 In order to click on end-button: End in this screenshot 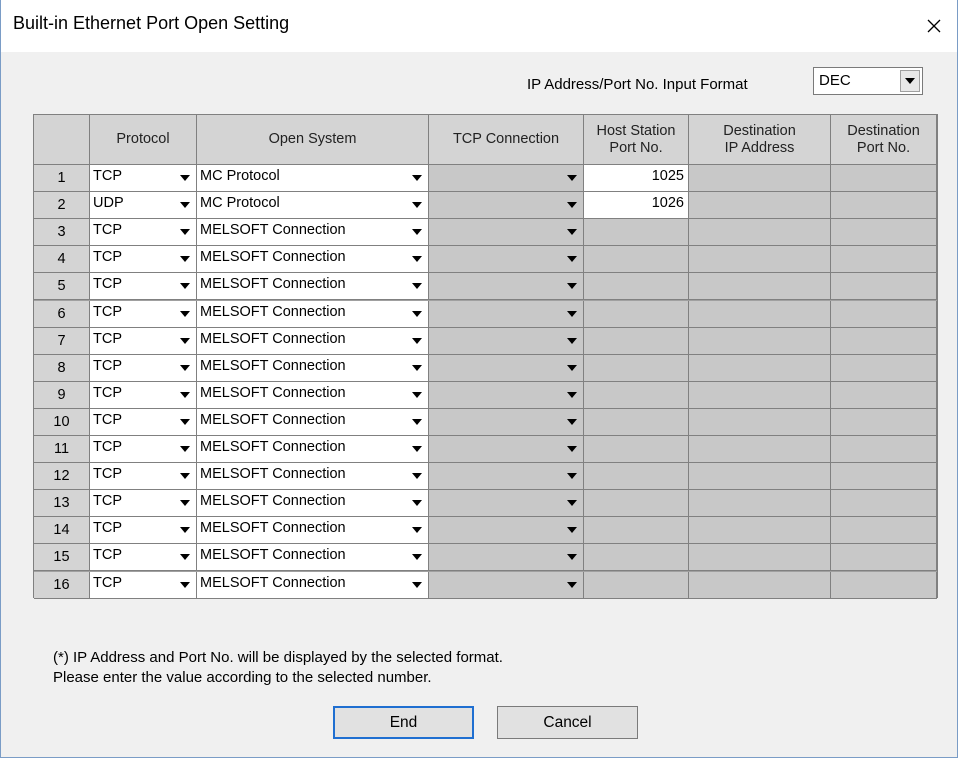, I will do `click(403, 722)`.